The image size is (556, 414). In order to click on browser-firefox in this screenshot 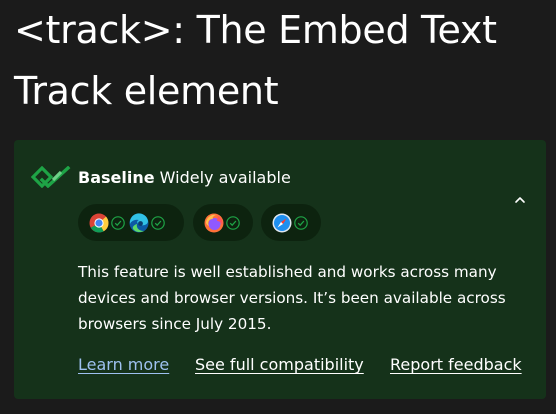, I will do `click(222, 223)`.